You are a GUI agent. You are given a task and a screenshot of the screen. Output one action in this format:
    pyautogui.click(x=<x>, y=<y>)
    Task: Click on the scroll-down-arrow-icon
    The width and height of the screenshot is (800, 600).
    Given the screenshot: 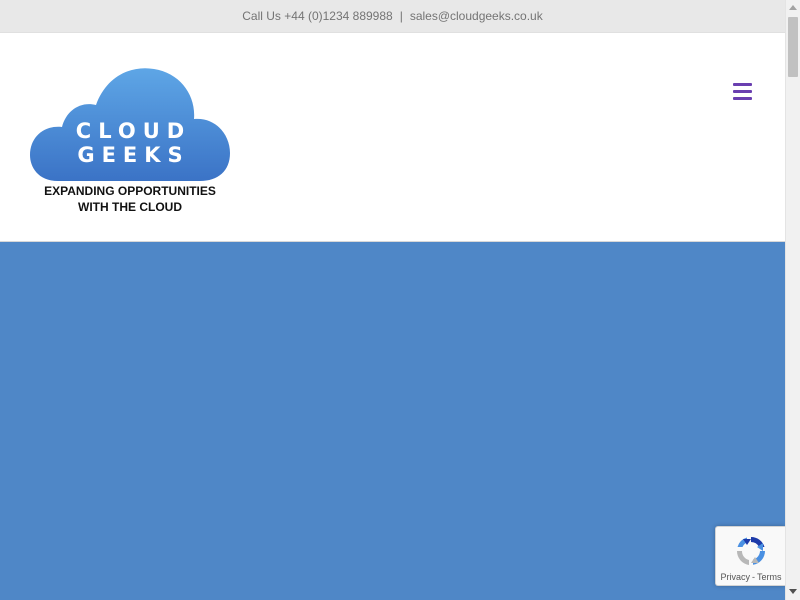 What is the action you would take?
    pyautogui.click(x=793, y=591)
    